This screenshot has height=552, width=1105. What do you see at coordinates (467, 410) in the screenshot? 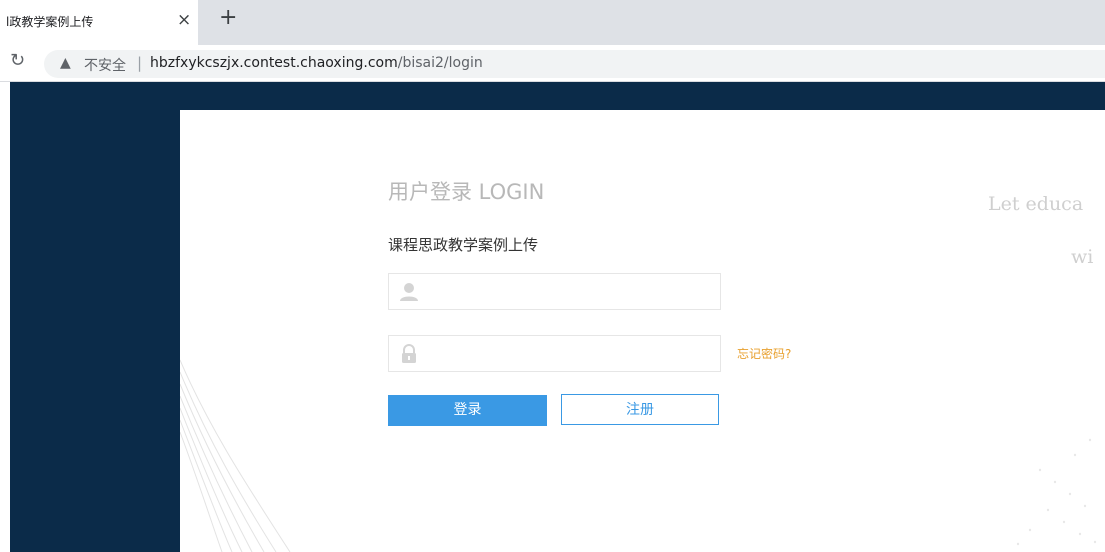
I see `login-button: 登录` at bounding box center [467, 410].